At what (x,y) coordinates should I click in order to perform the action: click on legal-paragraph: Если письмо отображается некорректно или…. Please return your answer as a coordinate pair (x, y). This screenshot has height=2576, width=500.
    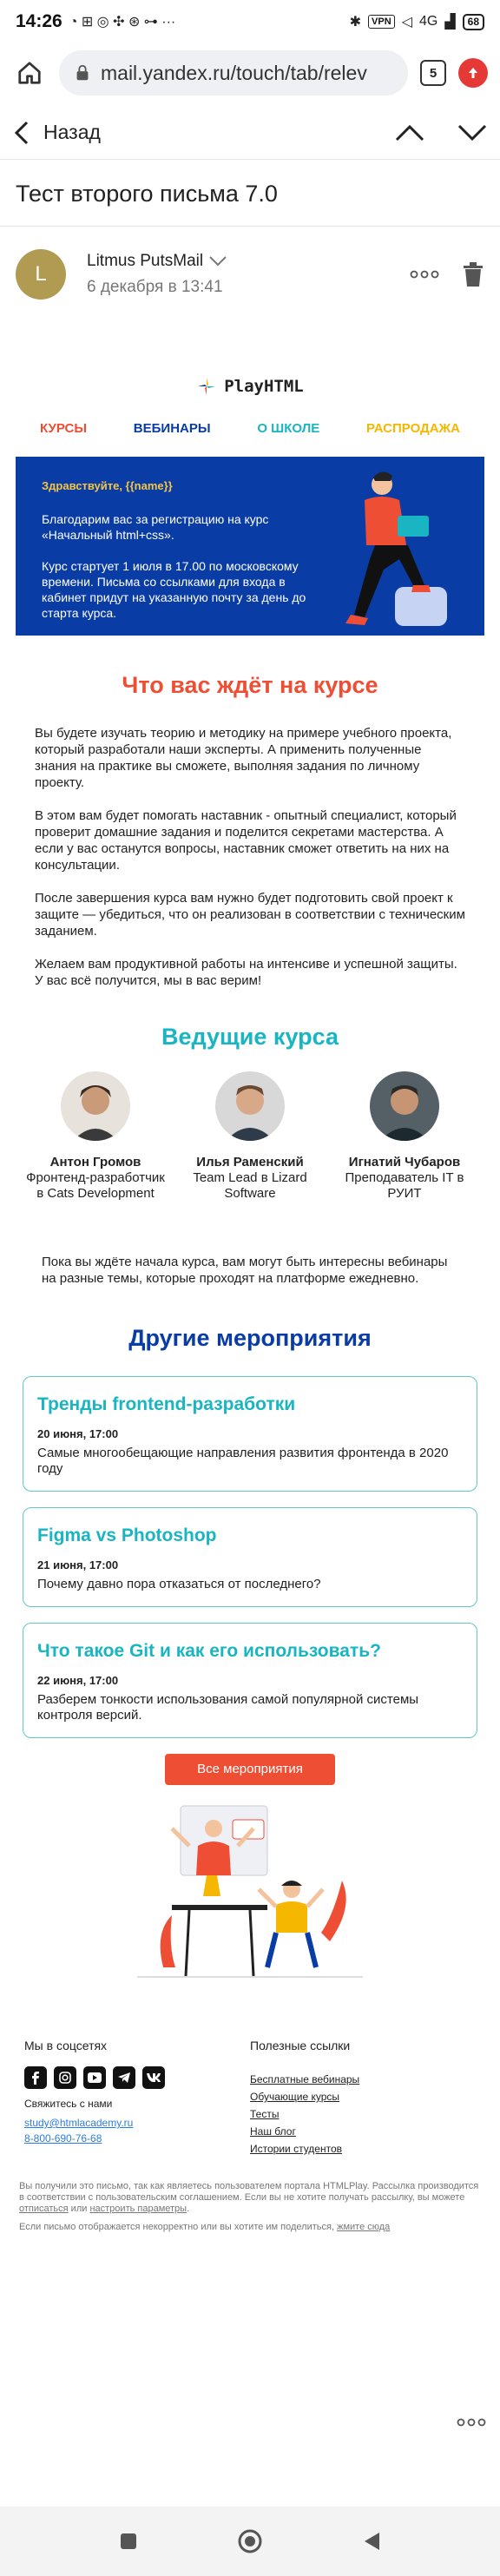
    Looking at the image, I should click on (250, 2227).